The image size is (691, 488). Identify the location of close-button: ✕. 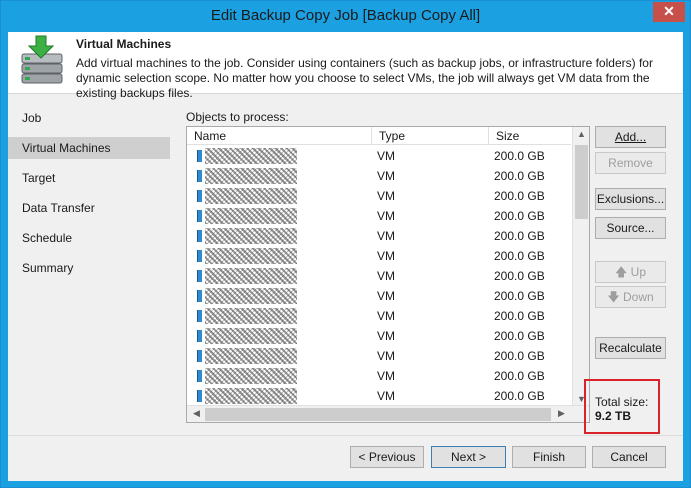
(669, 12).